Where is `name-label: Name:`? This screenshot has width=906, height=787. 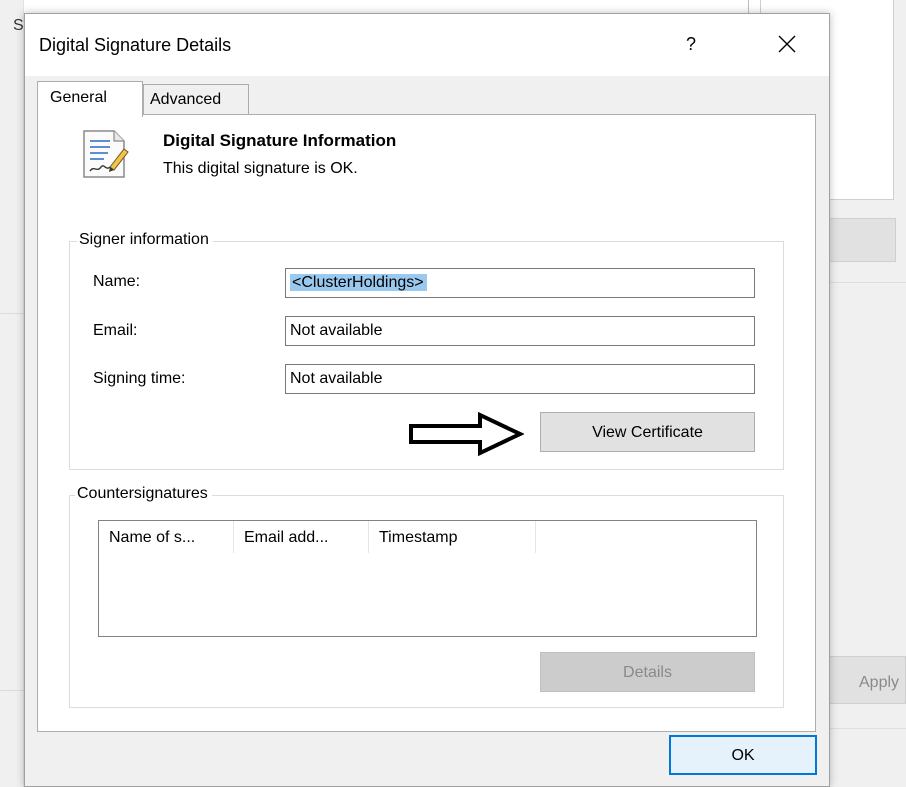
name-label: Name: is located at coordinates (117, 281).